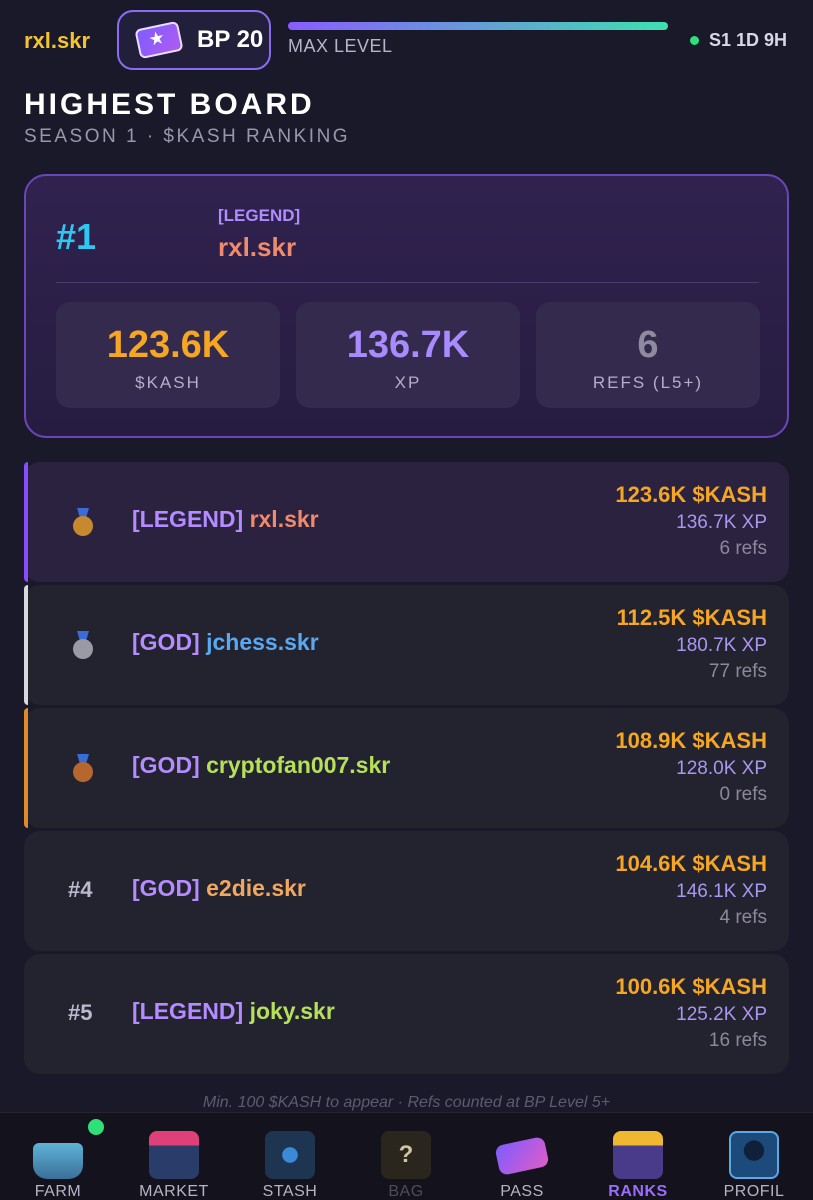 This screenshot has width=813, height=1200. I want to click on row-player: [LEGEND] joky.skr, so click(233, 1011).